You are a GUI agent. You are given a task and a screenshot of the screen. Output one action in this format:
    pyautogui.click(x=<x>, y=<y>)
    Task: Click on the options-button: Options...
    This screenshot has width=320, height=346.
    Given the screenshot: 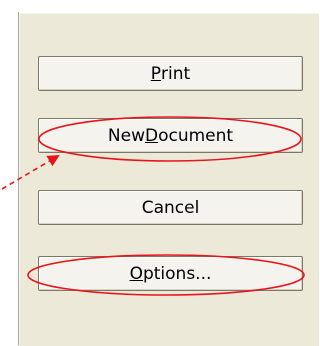 What is the action you would take?
    pyautogui.click(x=170, y=273)
    